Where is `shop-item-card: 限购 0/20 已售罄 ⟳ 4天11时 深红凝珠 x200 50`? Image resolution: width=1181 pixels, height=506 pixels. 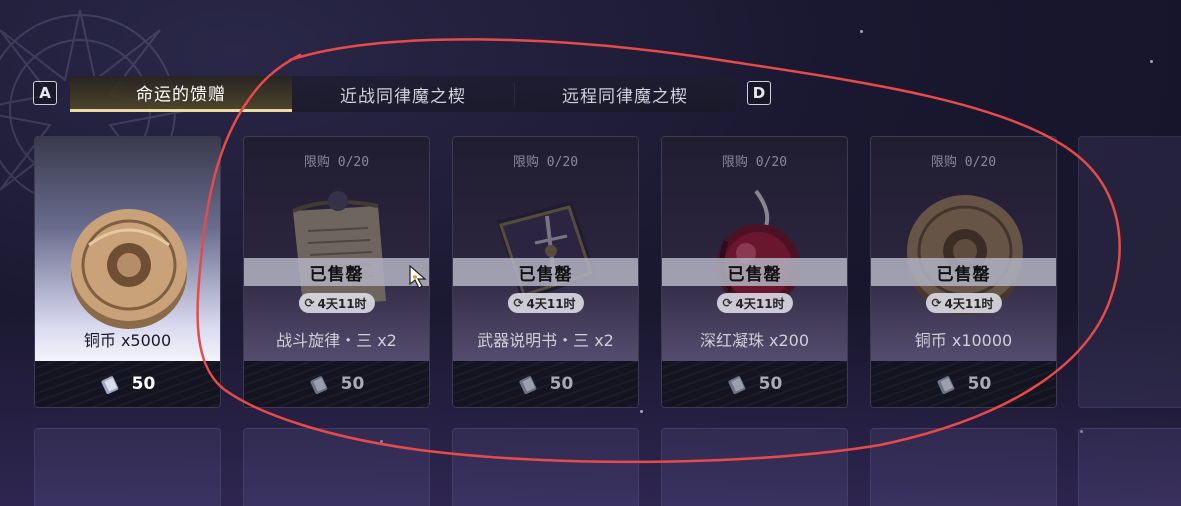
shop-item-card: 限购 0/20 已售罄 ⟳ 4天11时 深红凝珠 x200 50 is located at coordinates (754, 272).